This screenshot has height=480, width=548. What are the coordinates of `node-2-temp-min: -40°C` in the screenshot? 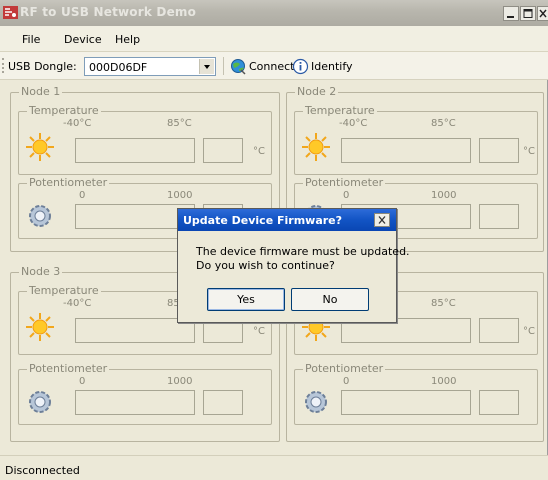 It's located at (353, 123).